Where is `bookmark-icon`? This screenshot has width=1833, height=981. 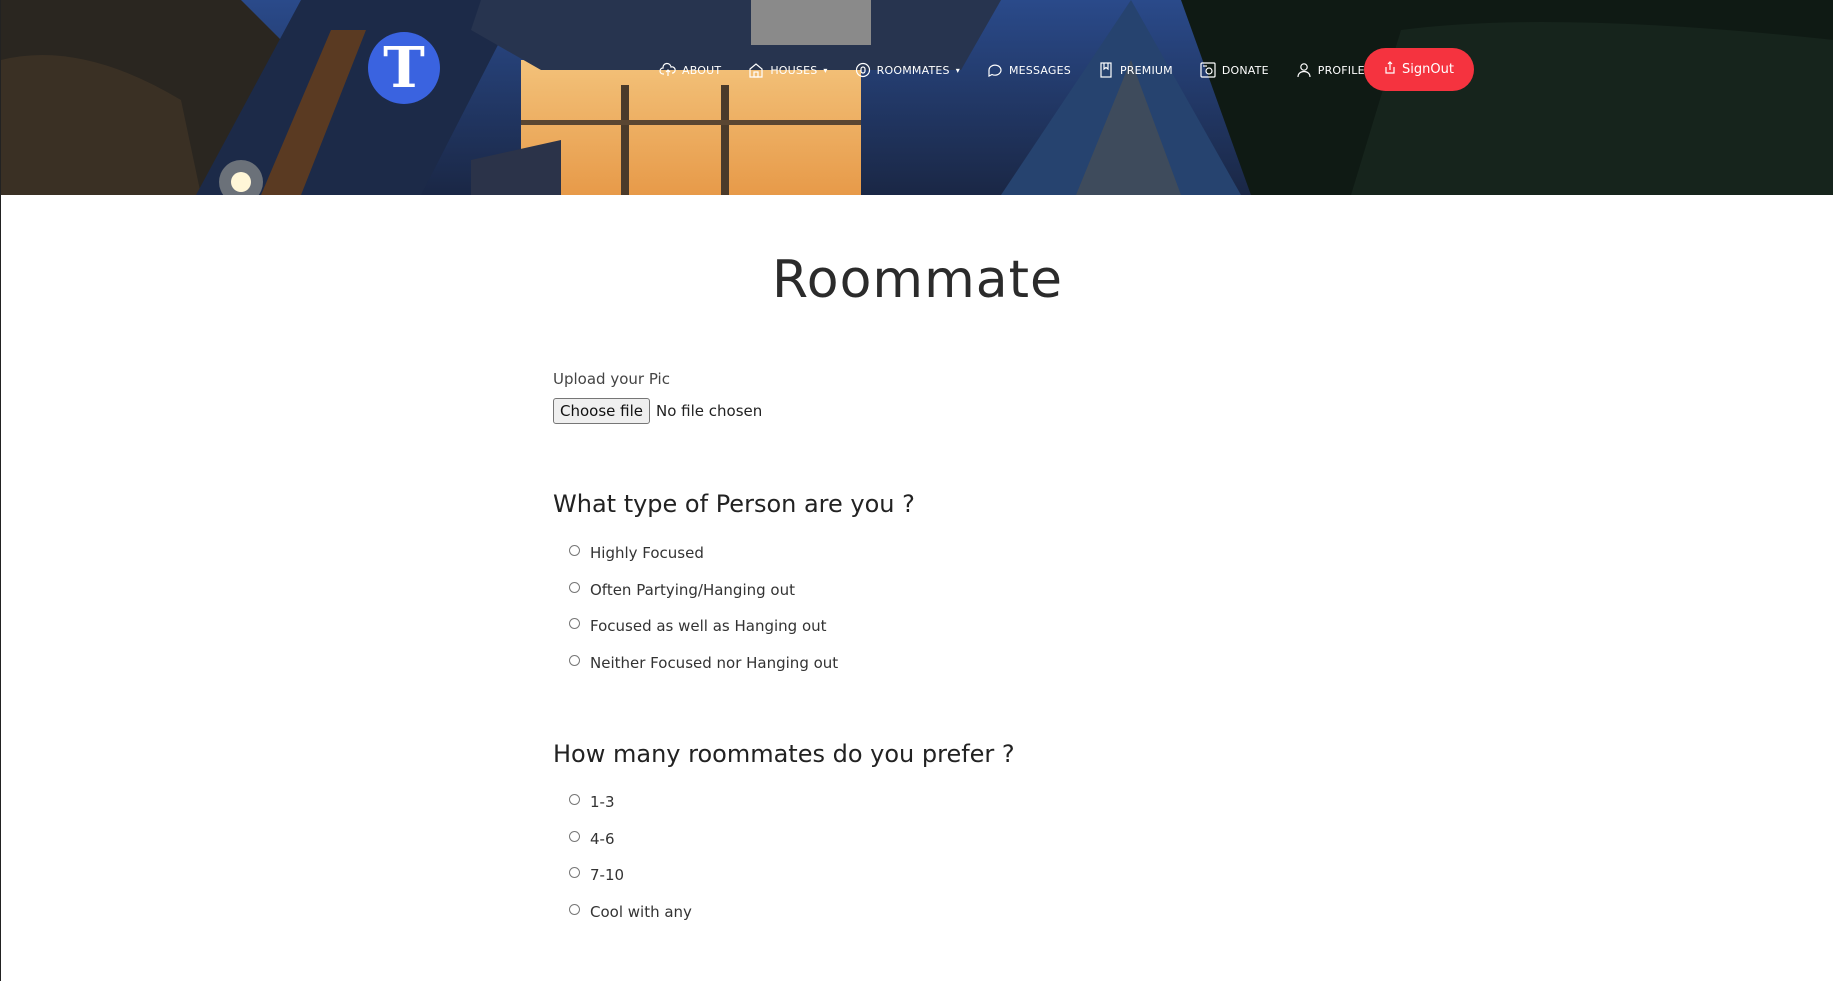
bookmark-icon is located at coordinates (1106, 70).